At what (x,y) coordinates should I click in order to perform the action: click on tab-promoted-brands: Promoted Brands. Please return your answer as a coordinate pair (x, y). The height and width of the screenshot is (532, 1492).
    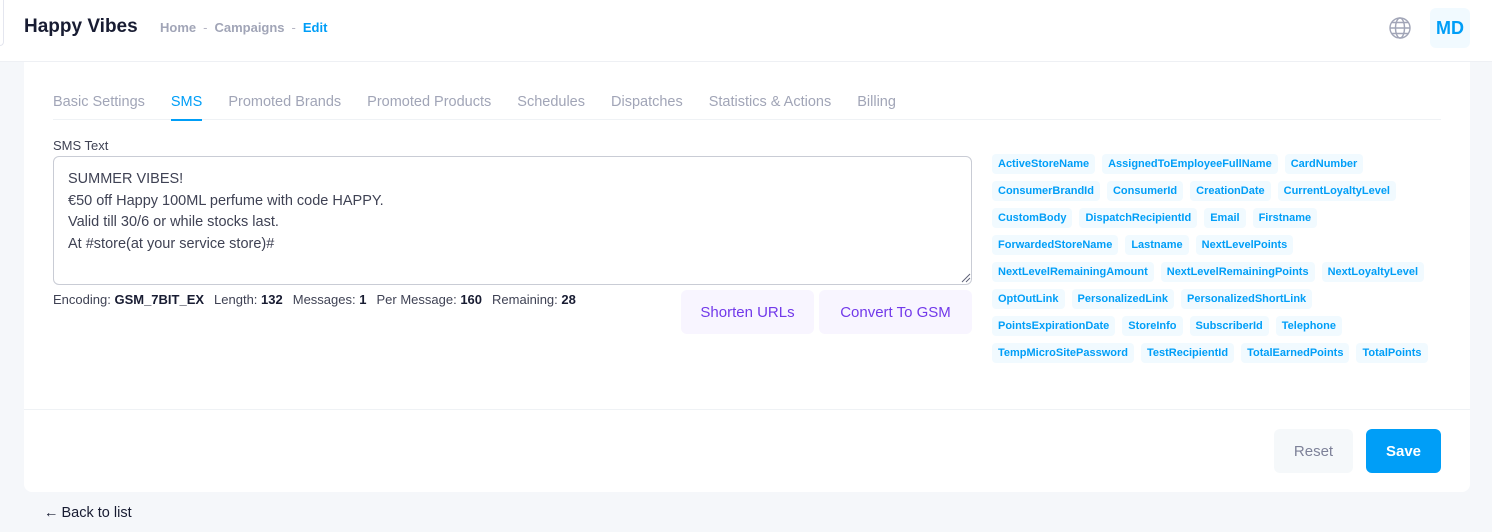
    Looking at the image, I should click on (284, 106).